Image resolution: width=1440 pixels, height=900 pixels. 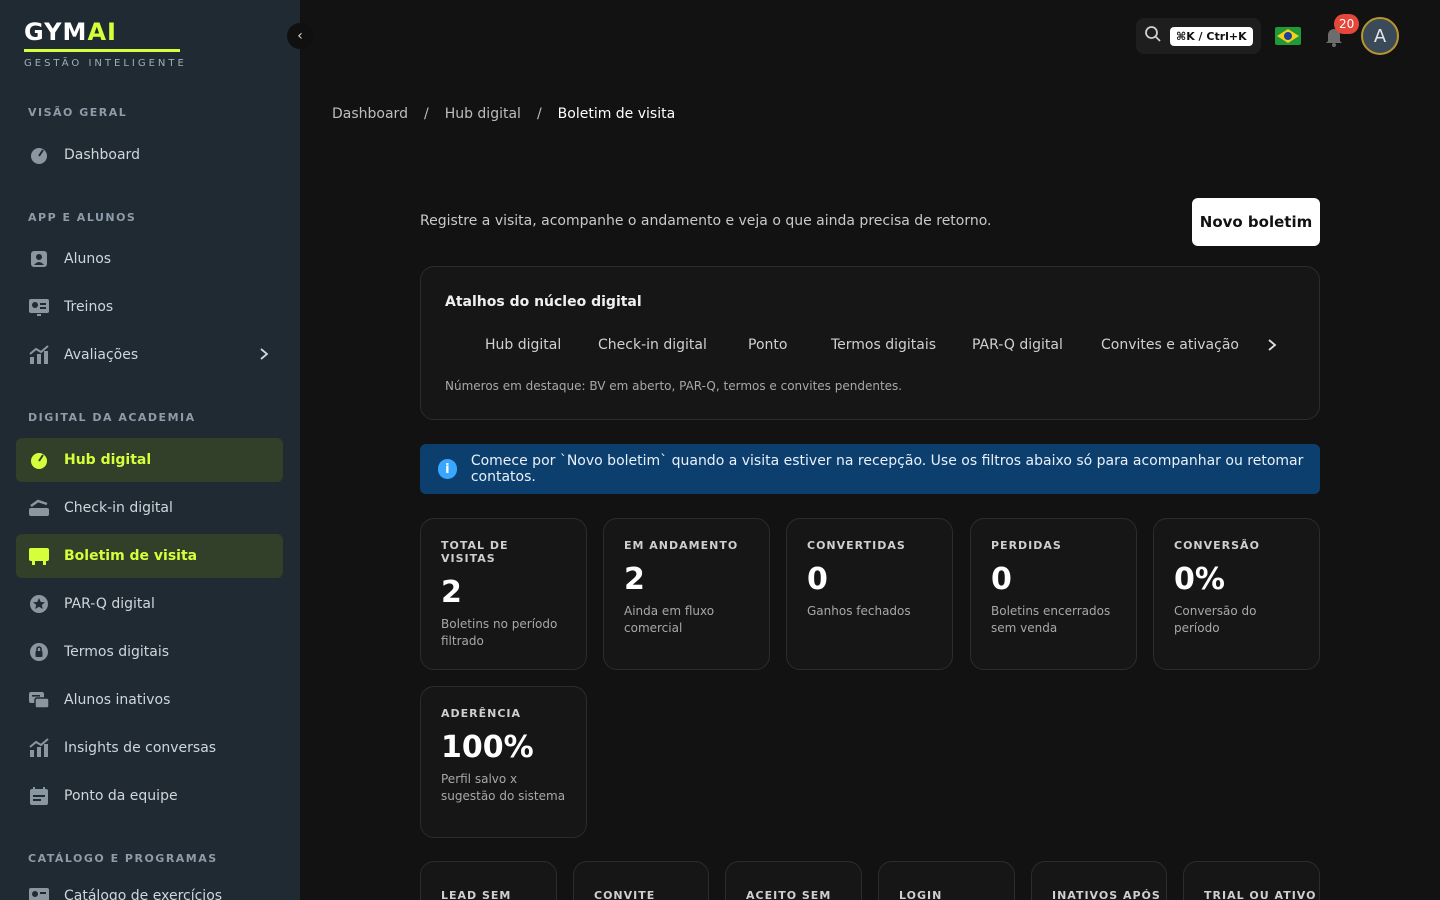 I want to click on catalog-icon, so click(x=39, y=892).